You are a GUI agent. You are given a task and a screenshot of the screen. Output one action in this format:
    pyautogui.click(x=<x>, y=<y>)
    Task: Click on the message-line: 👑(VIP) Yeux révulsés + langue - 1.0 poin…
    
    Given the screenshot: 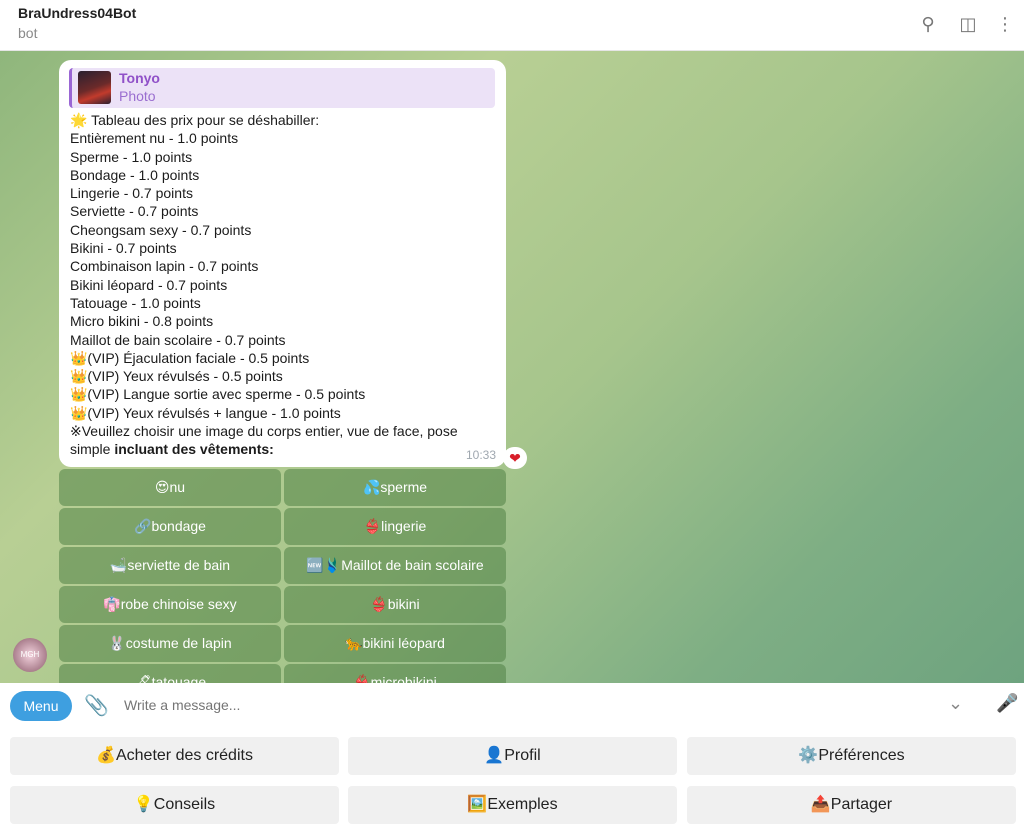 What is the action you would take?
    pyautogui.click(x=205, y=412)
    